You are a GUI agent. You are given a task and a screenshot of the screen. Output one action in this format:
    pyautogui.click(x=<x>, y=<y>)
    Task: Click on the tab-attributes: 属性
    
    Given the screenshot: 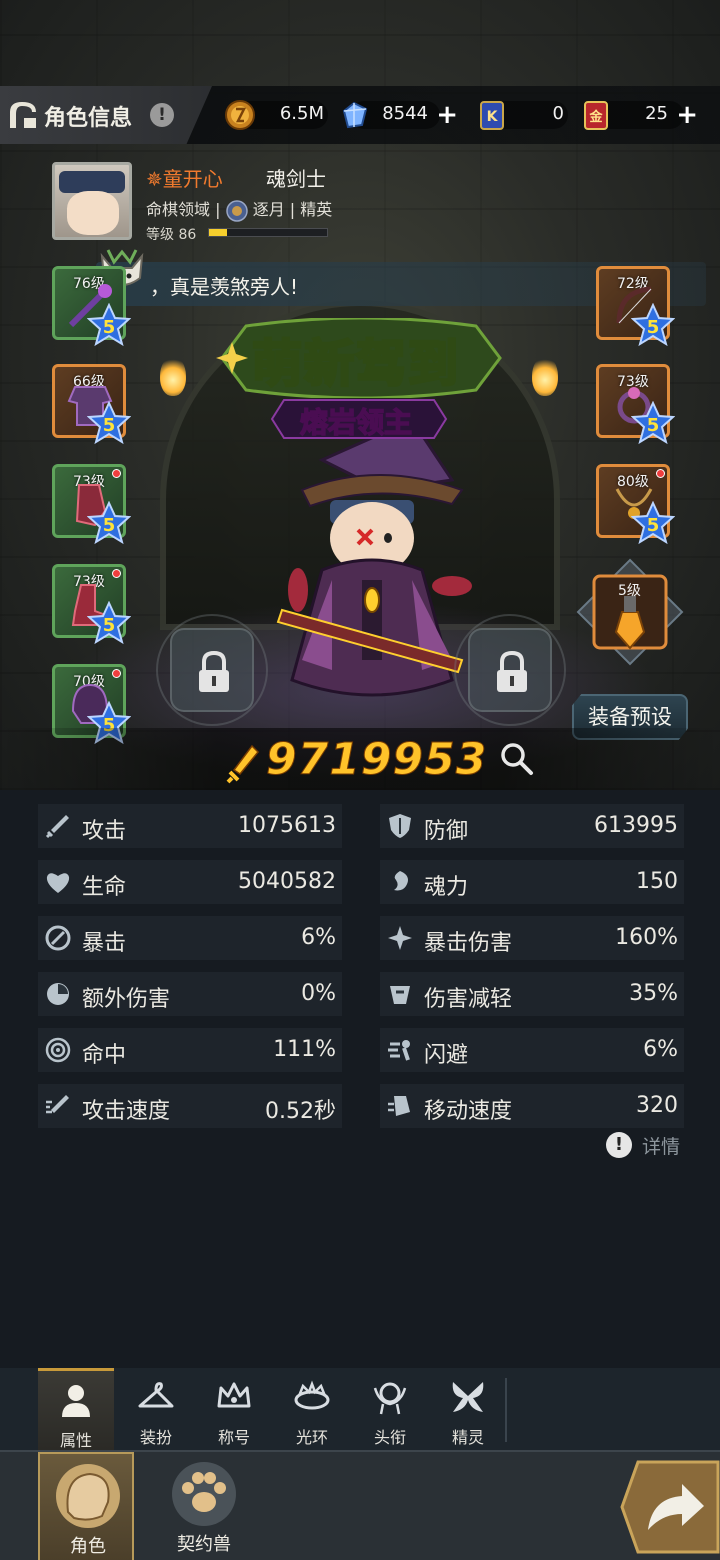 What is the action you would take?
    pyautogui.click(x=76, y=1409)
    